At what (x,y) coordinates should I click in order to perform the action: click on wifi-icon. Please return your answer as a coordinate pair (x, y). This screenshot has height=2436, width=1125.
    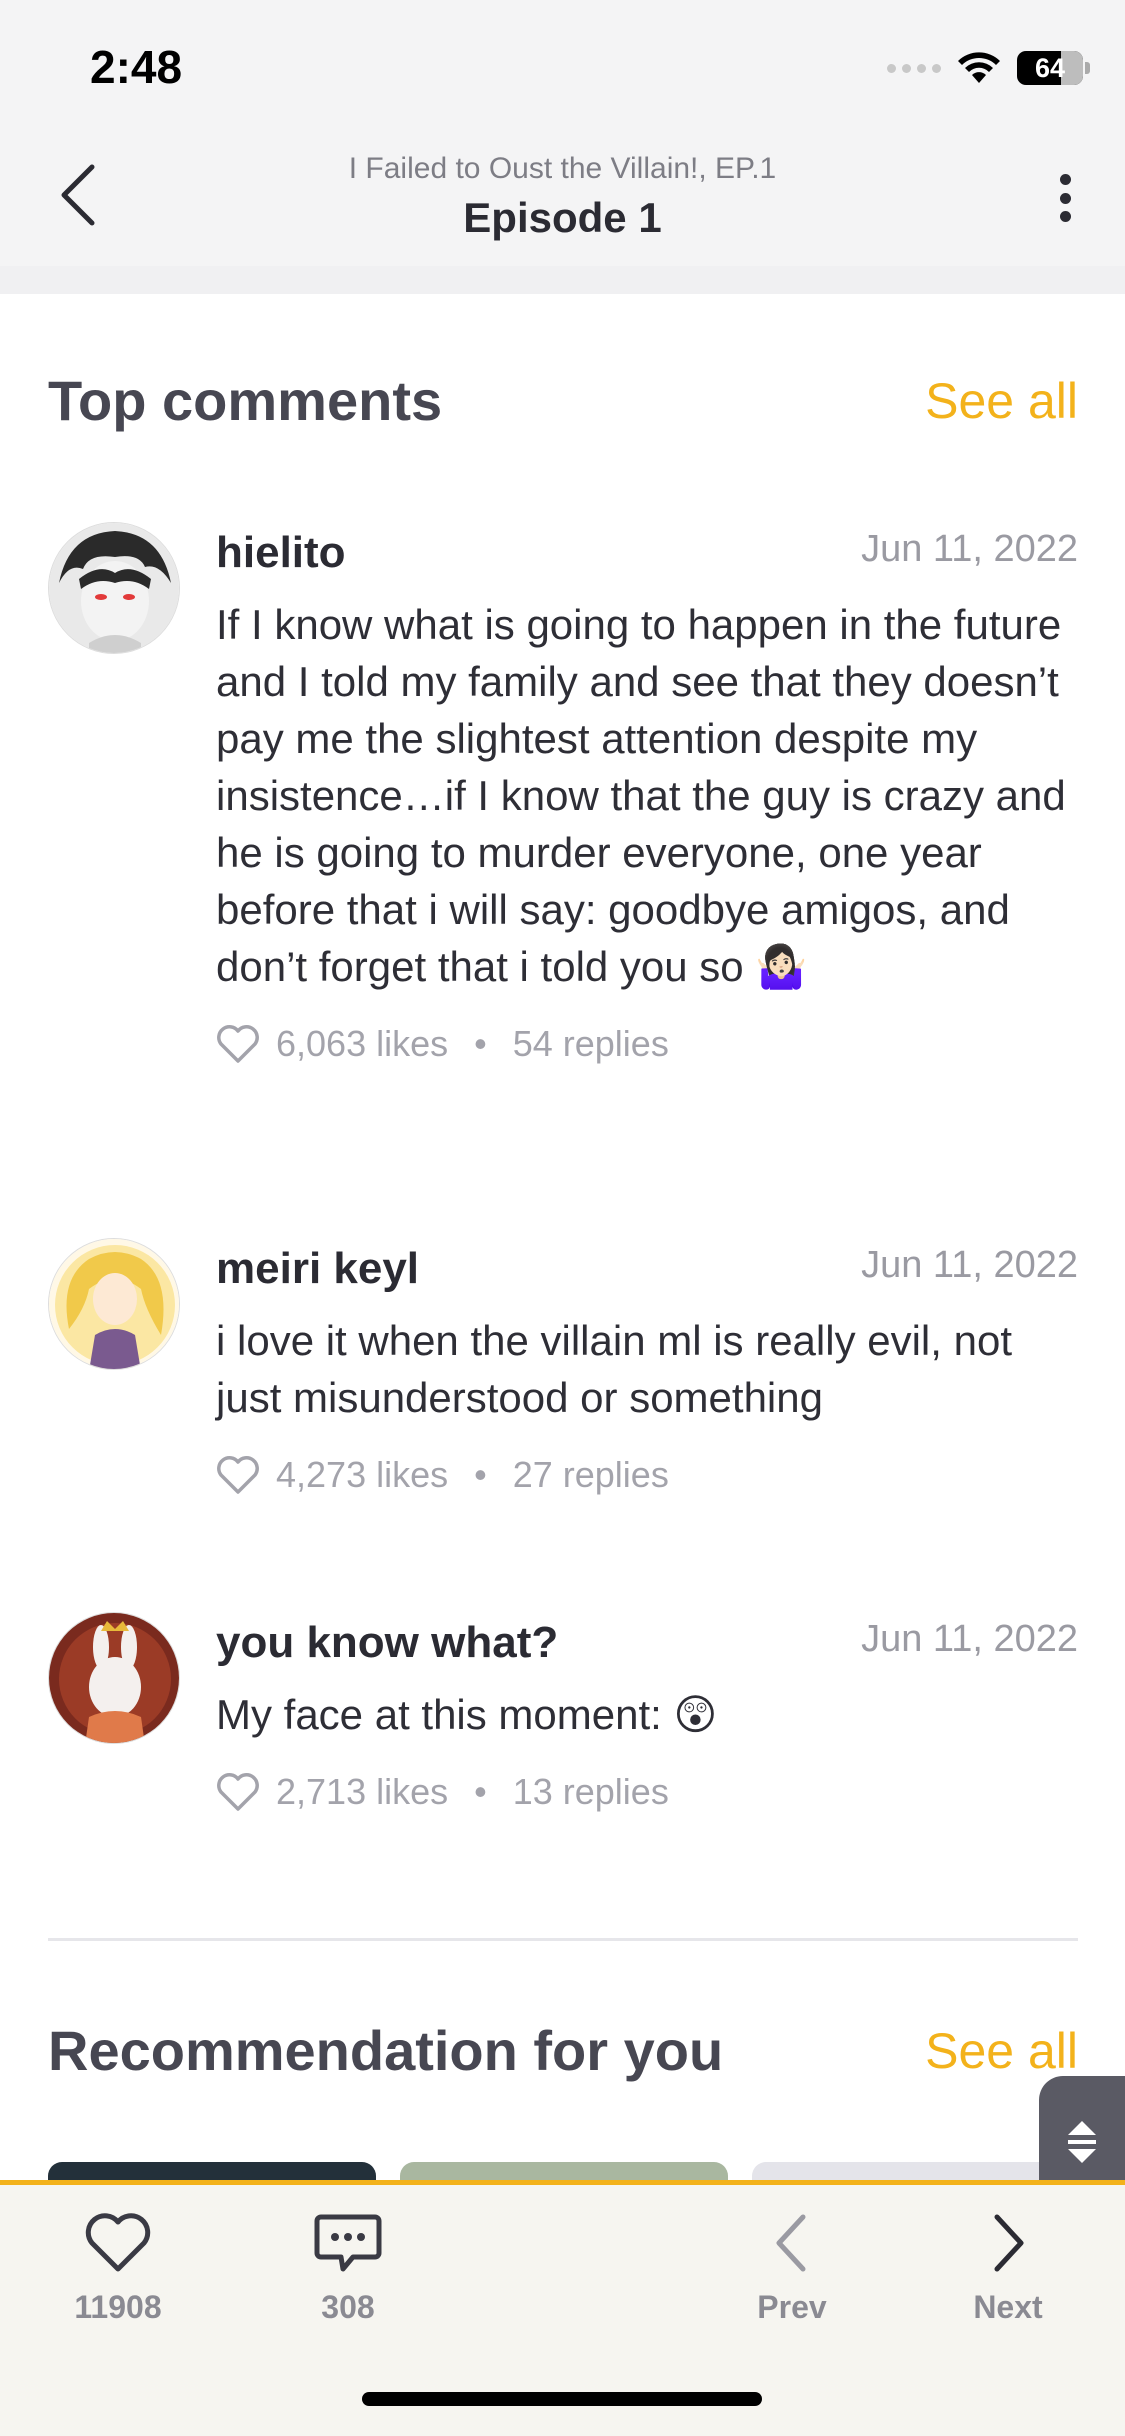
    Looking at the image, I should click on (979, 67).